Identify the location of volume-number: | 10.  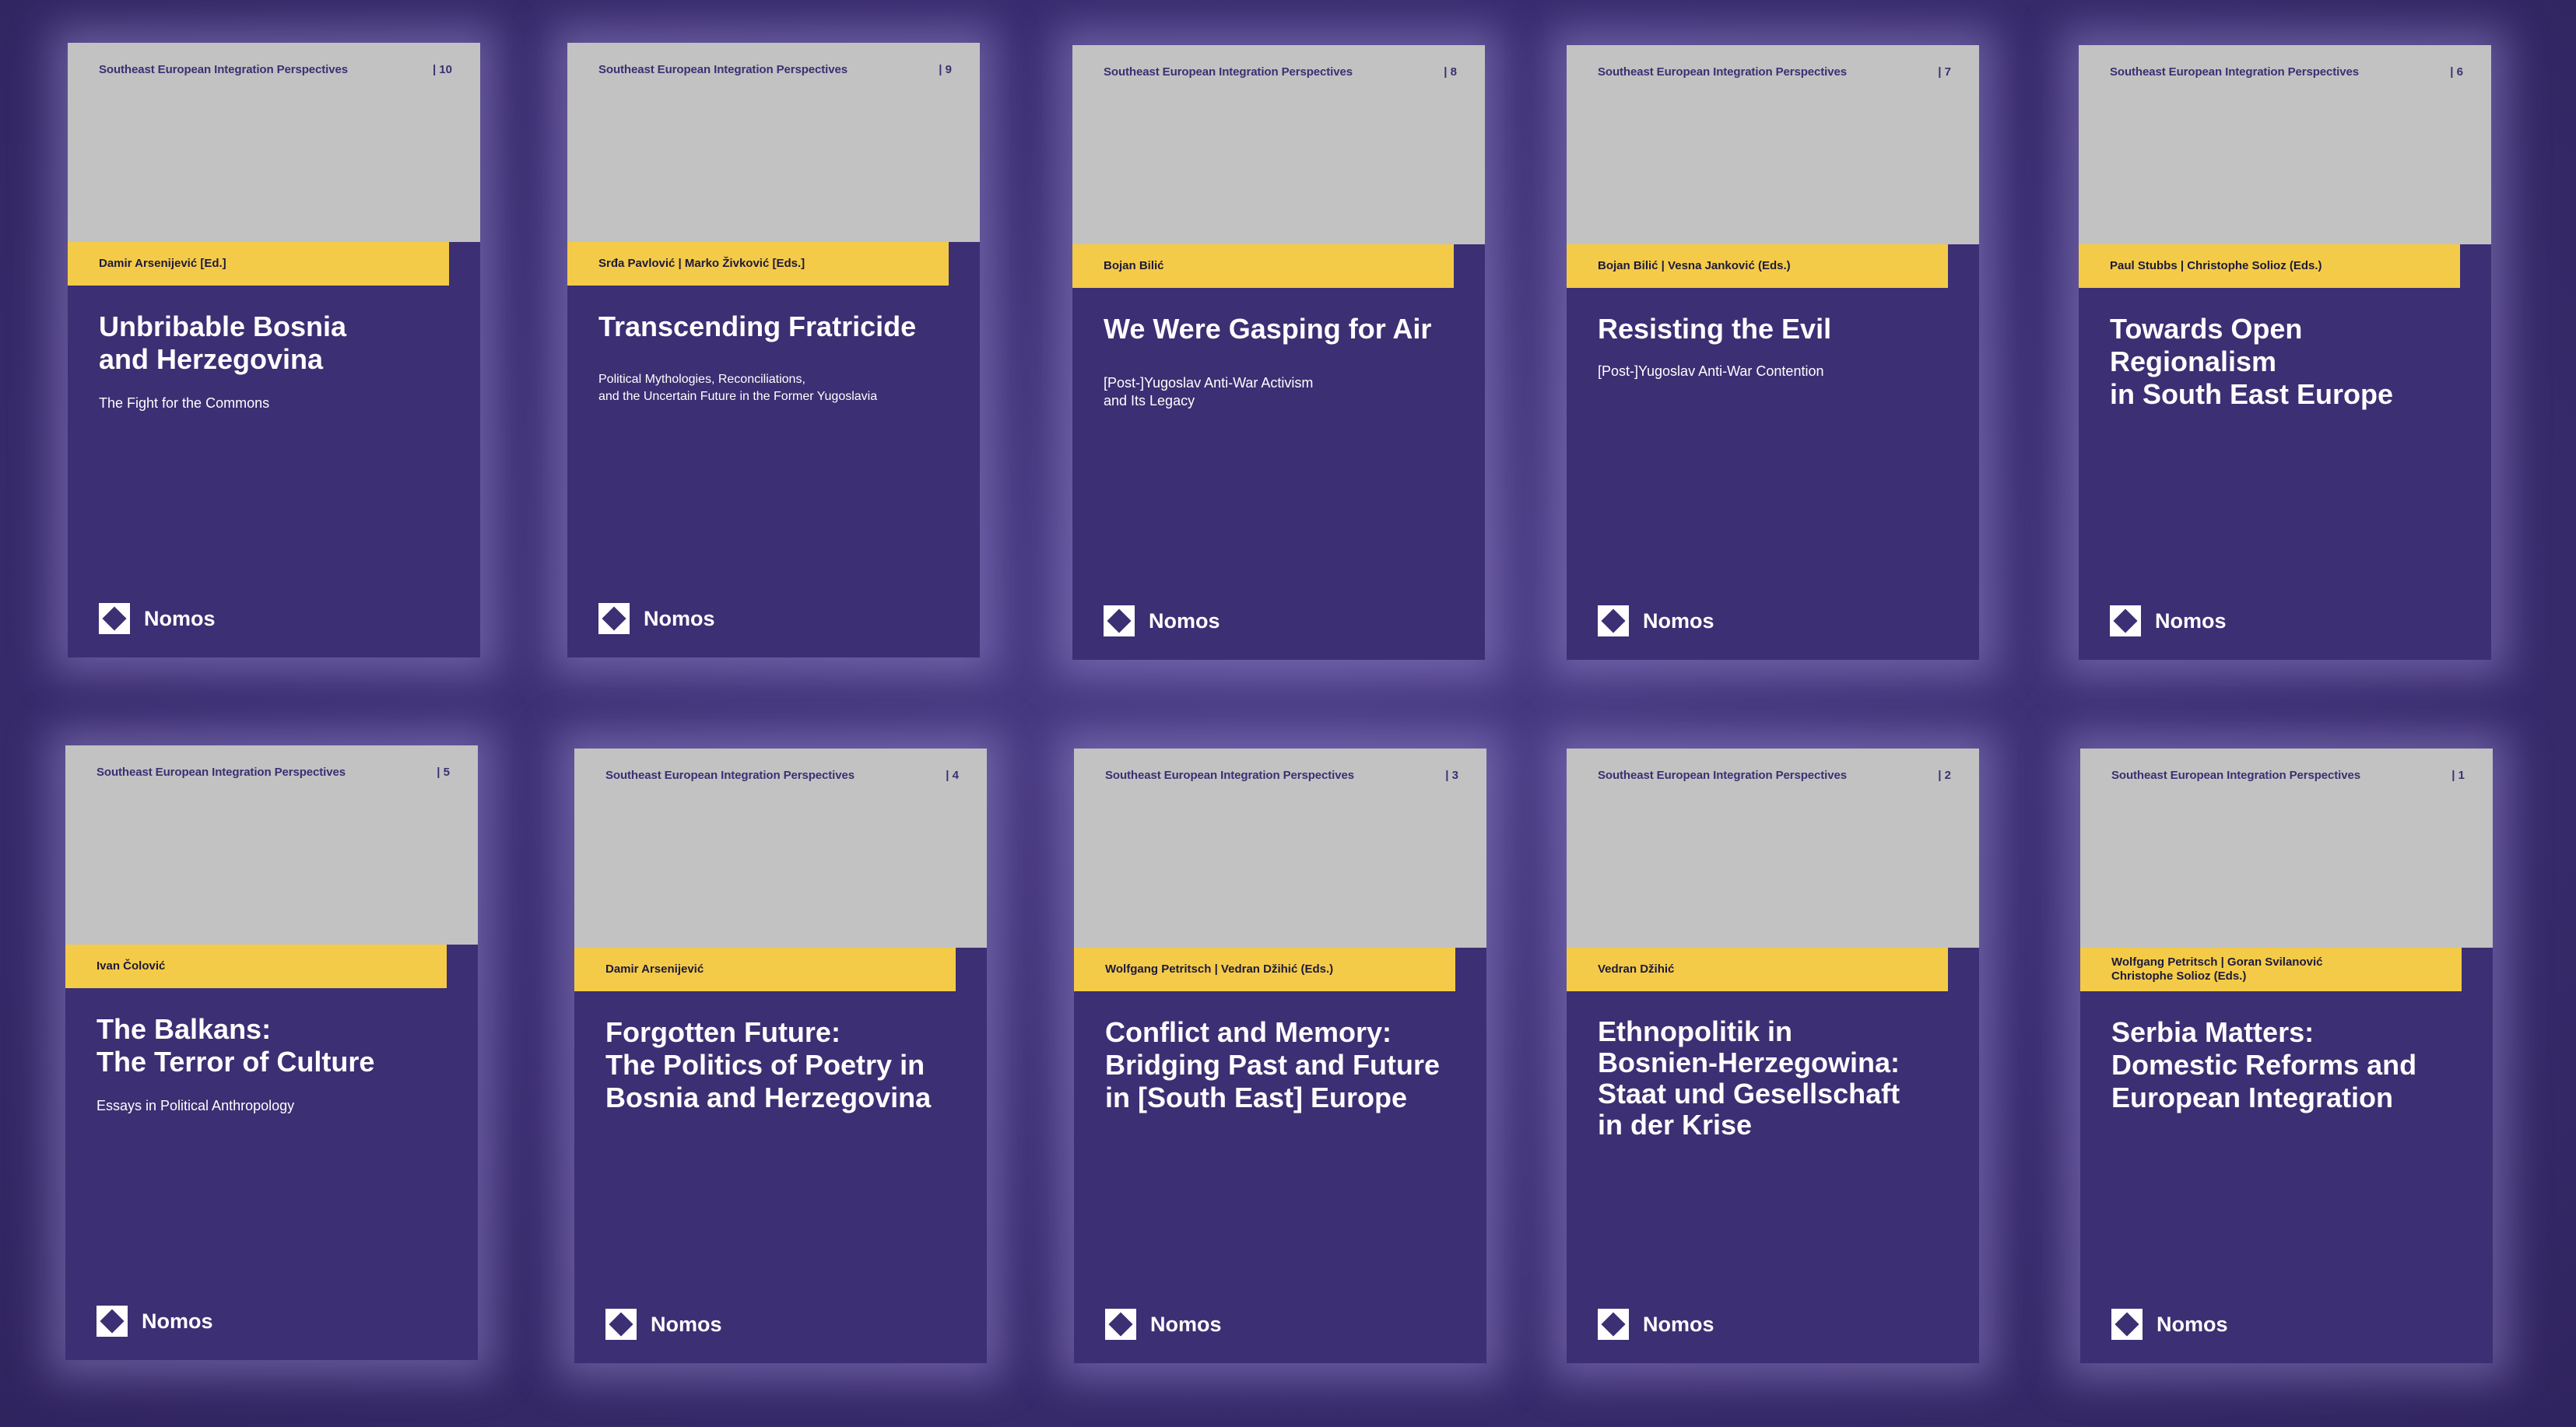
(442, 69).